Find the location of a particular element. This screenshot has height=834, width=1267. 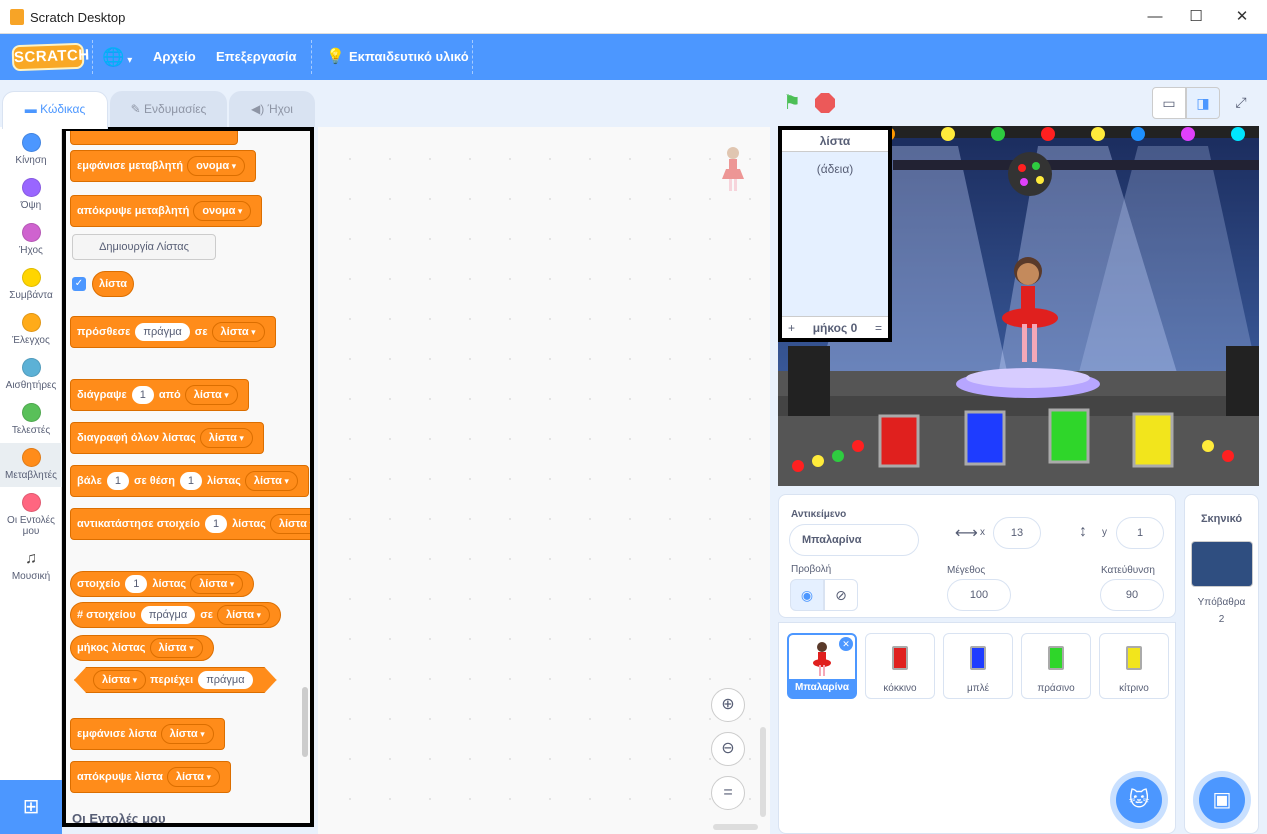

close-window-button: ✕ is located at coordinates (1242, 17).